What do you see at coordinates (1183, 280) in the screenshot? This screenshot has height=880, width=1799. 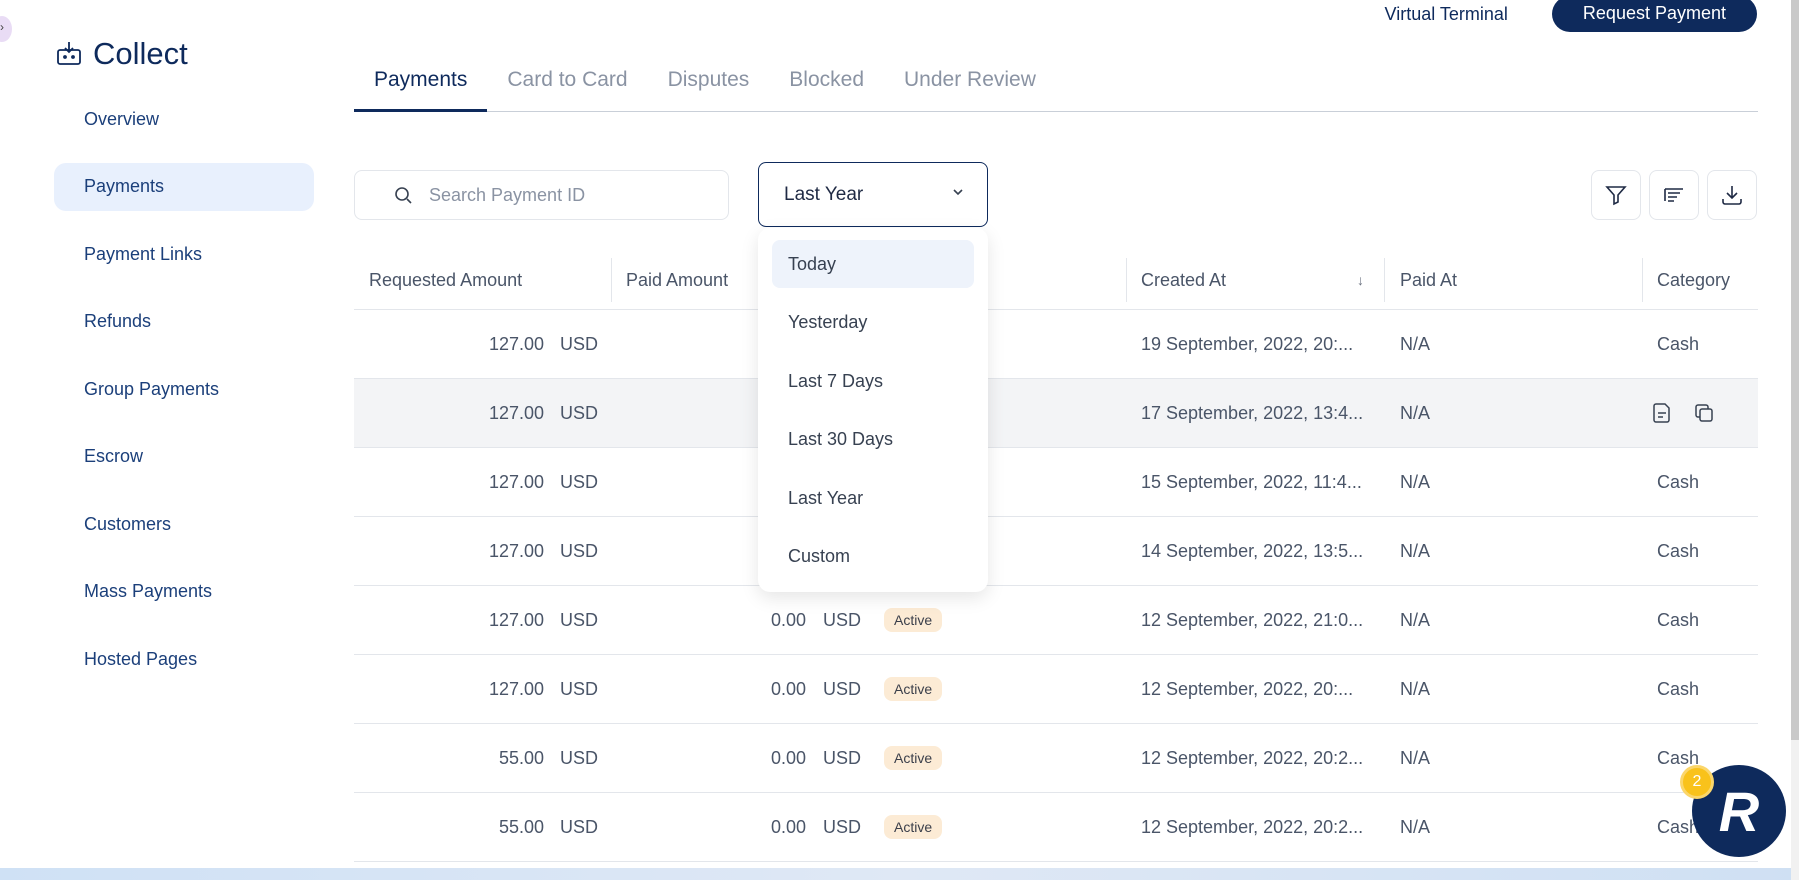 I see `header-created-at: Created At` at bounding box center [1183, 280].